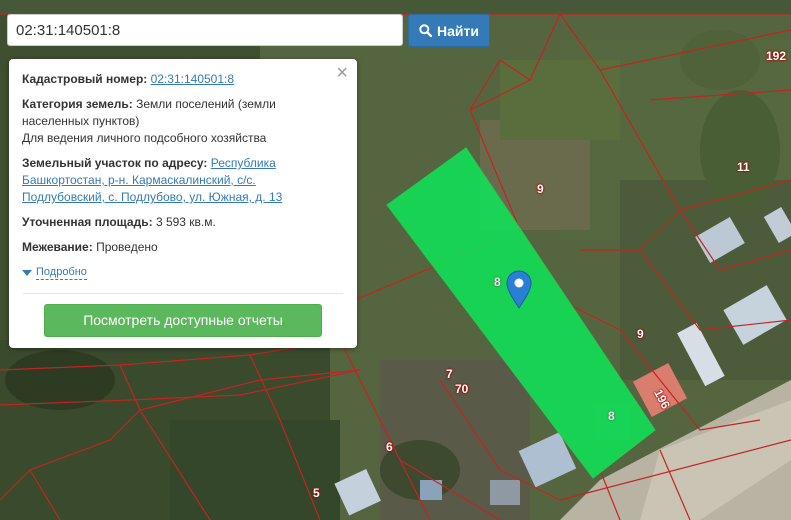 The image size is (791, 520). I want to click on details-label: Подробно, so click(61, 273).